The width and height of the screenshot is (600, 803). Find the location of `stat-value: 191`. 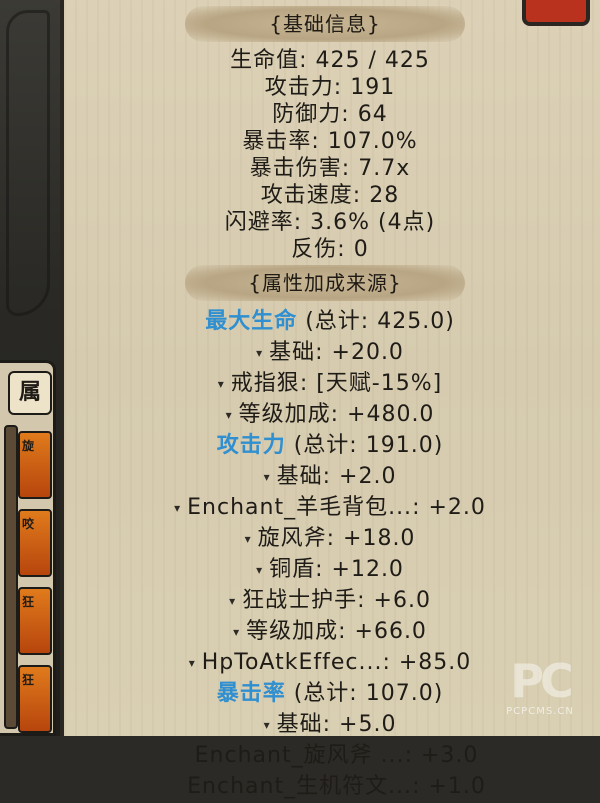

stat-value: 191 is located at coordinates (373, 87).